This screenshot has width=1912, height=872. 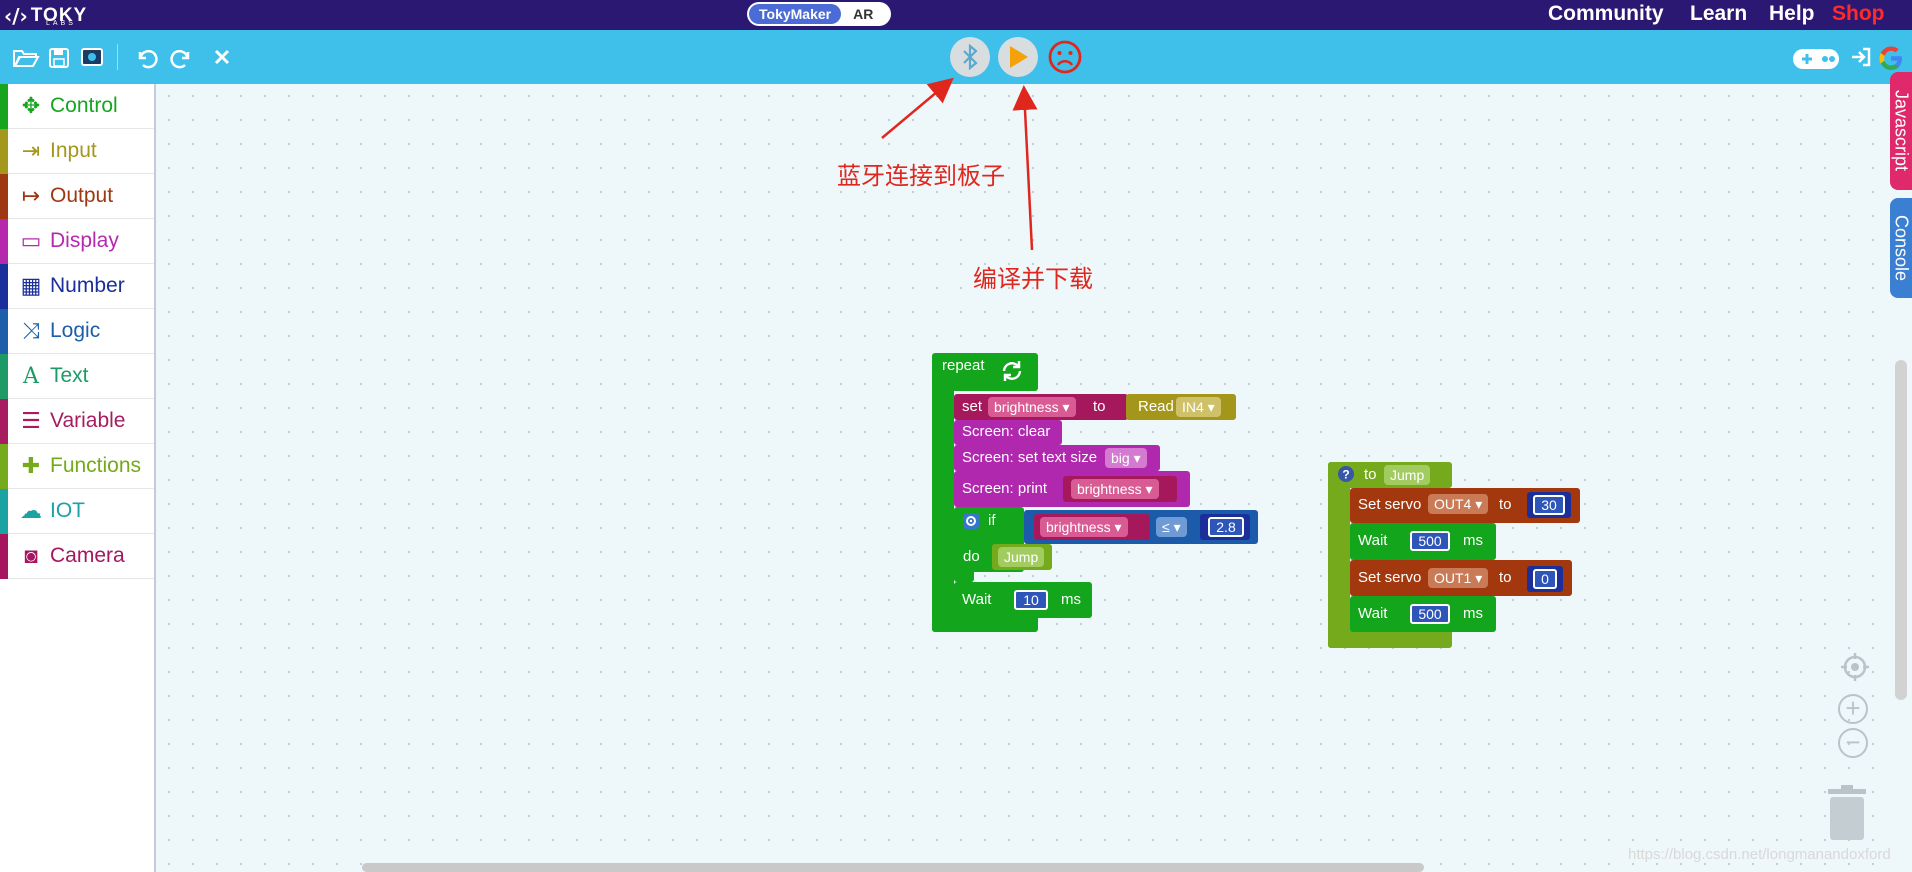 What do you see at coordinates (84, 240) in the screenshot?
I see `category-label: Display` at bounding box center [84, 240].